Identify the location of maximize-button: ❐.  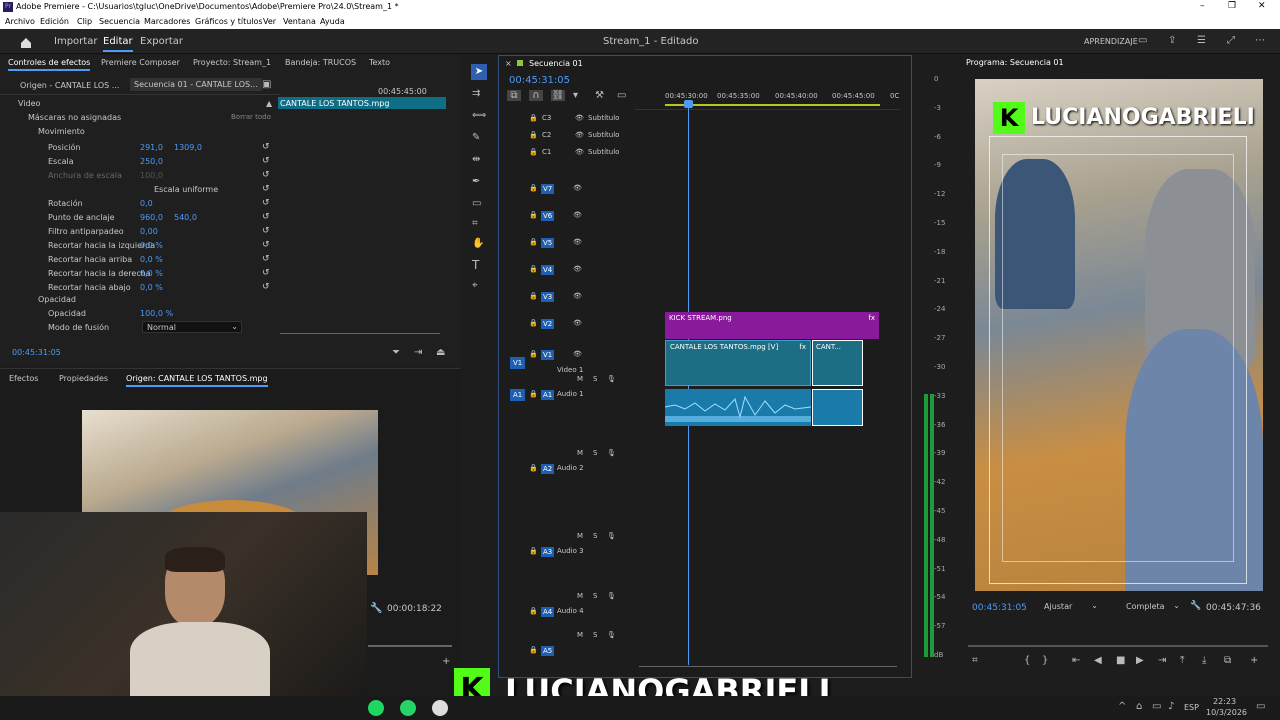
(1232, 6).